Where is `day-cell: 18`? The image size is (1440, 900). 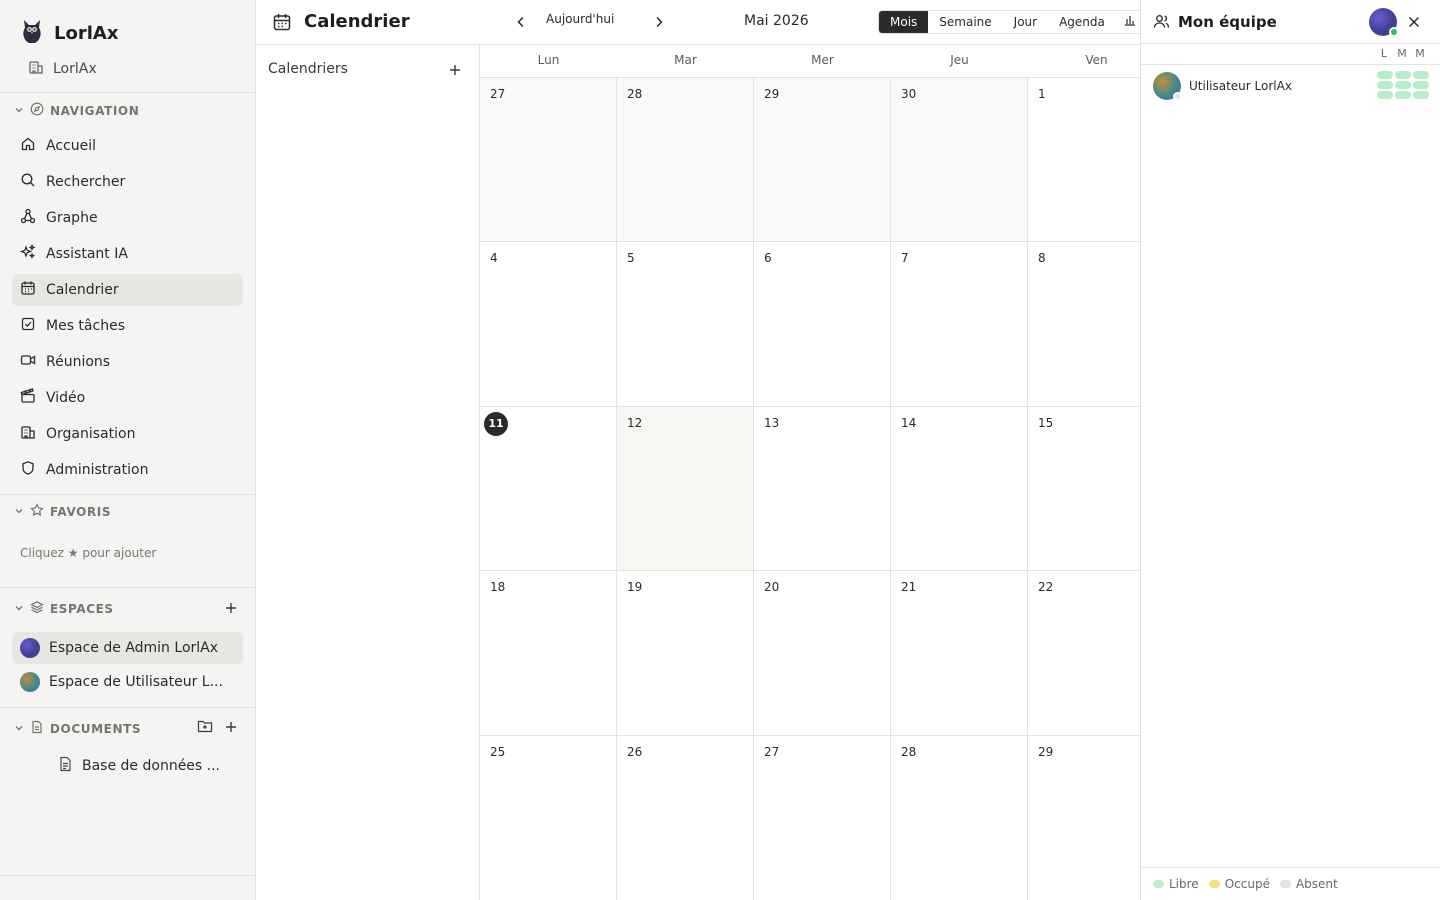 day-cell: 18 is located at coordinates (548, 653).